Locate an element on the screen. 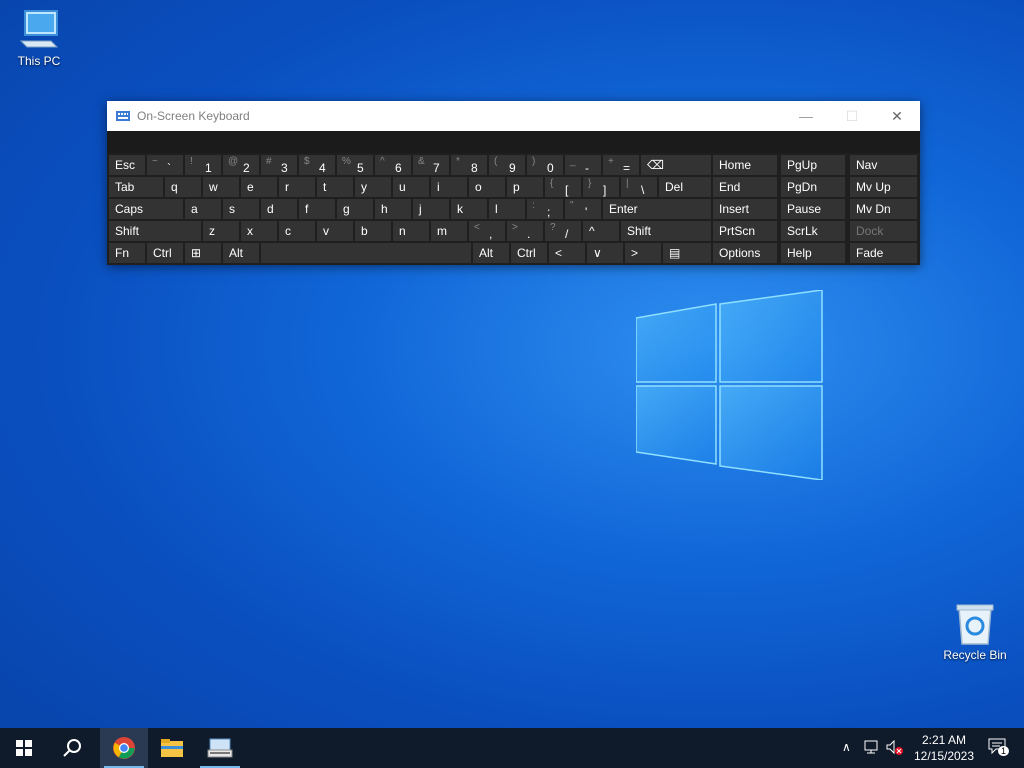 The width and height of the screenshot is (1024, 768). show-hidden-icons-chevron-icon: ∧ is located at coordinates (846, 747).